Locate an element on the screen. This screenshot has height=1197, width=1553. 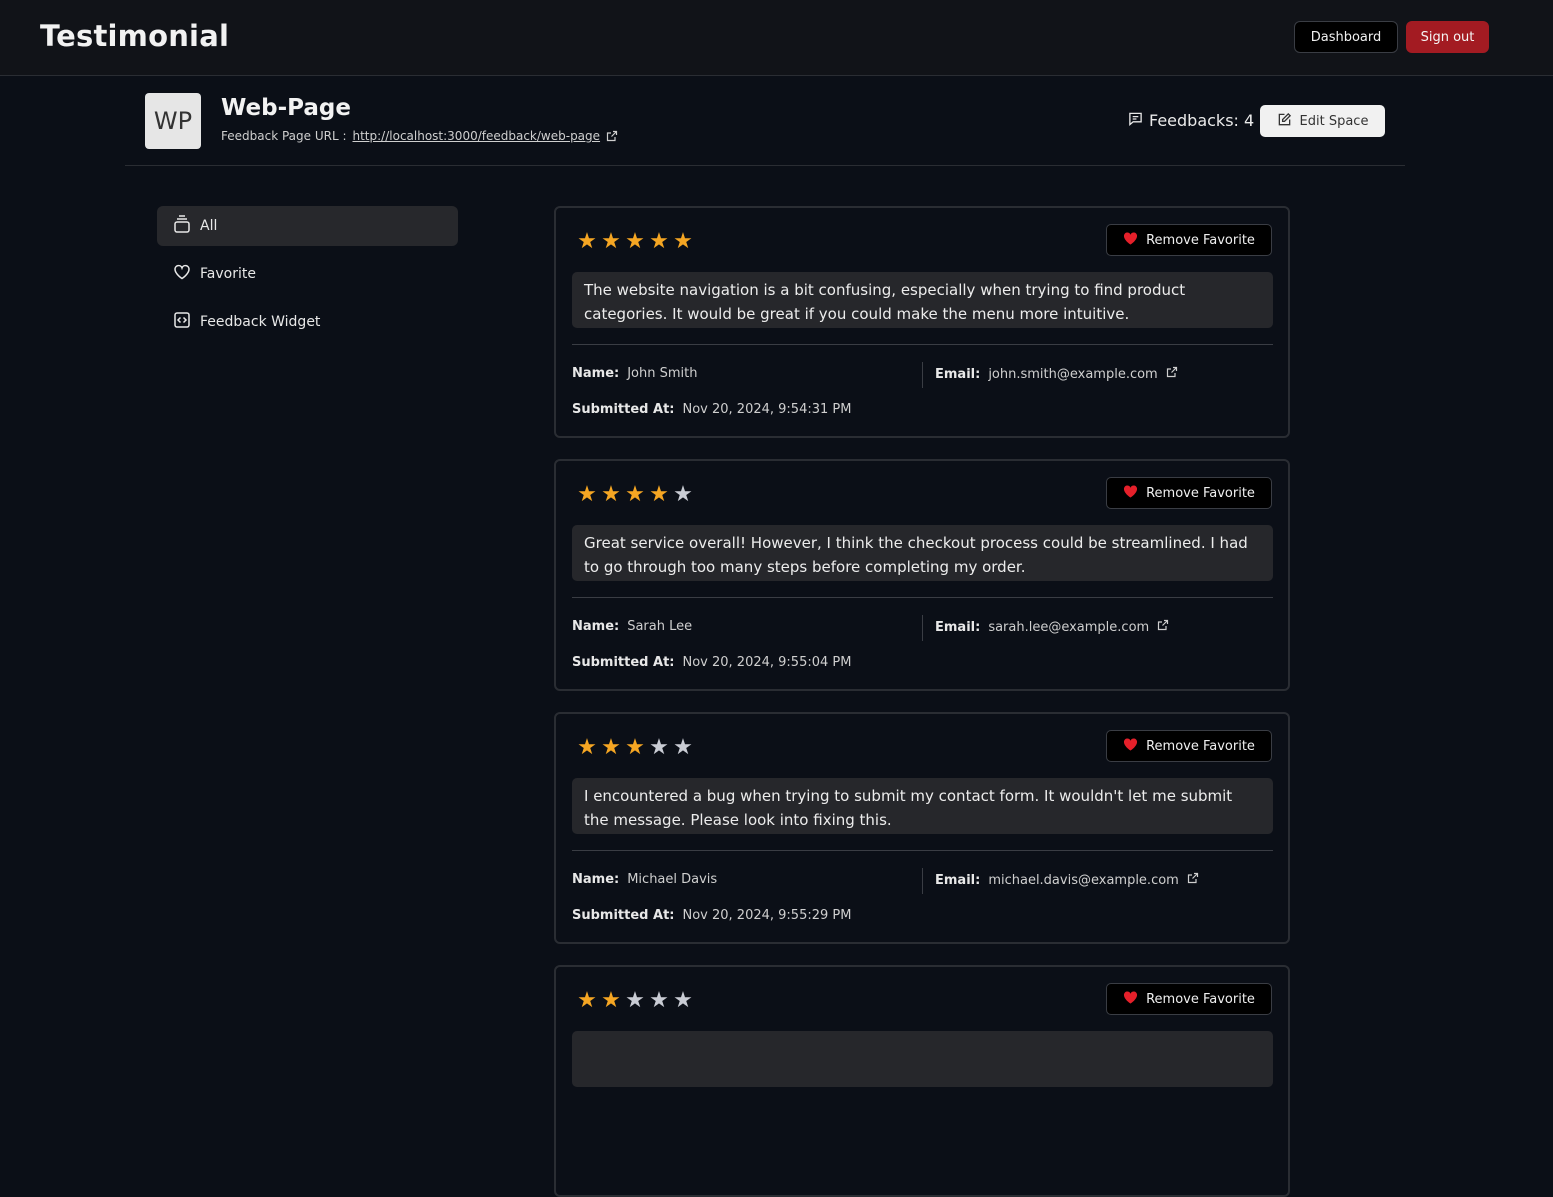
feedback-date: Submitted At: Nov 20, 2024, 9:54:31 PM is located at coordinates (711, 409).